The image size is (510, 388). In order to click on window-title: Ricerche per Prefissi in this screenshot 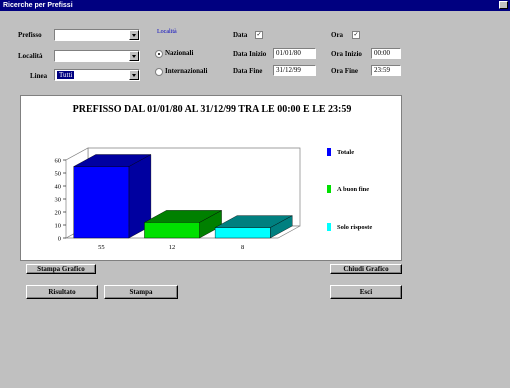, I will do `click(38, 5)`.